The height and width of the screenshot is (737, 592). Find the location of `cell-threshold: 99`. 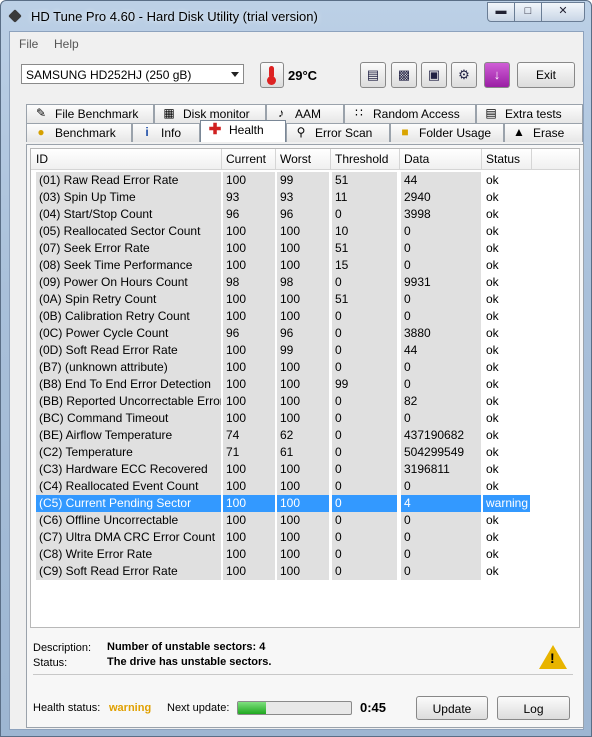

cell-threshold: 99 is located at coordinates (364, 384).